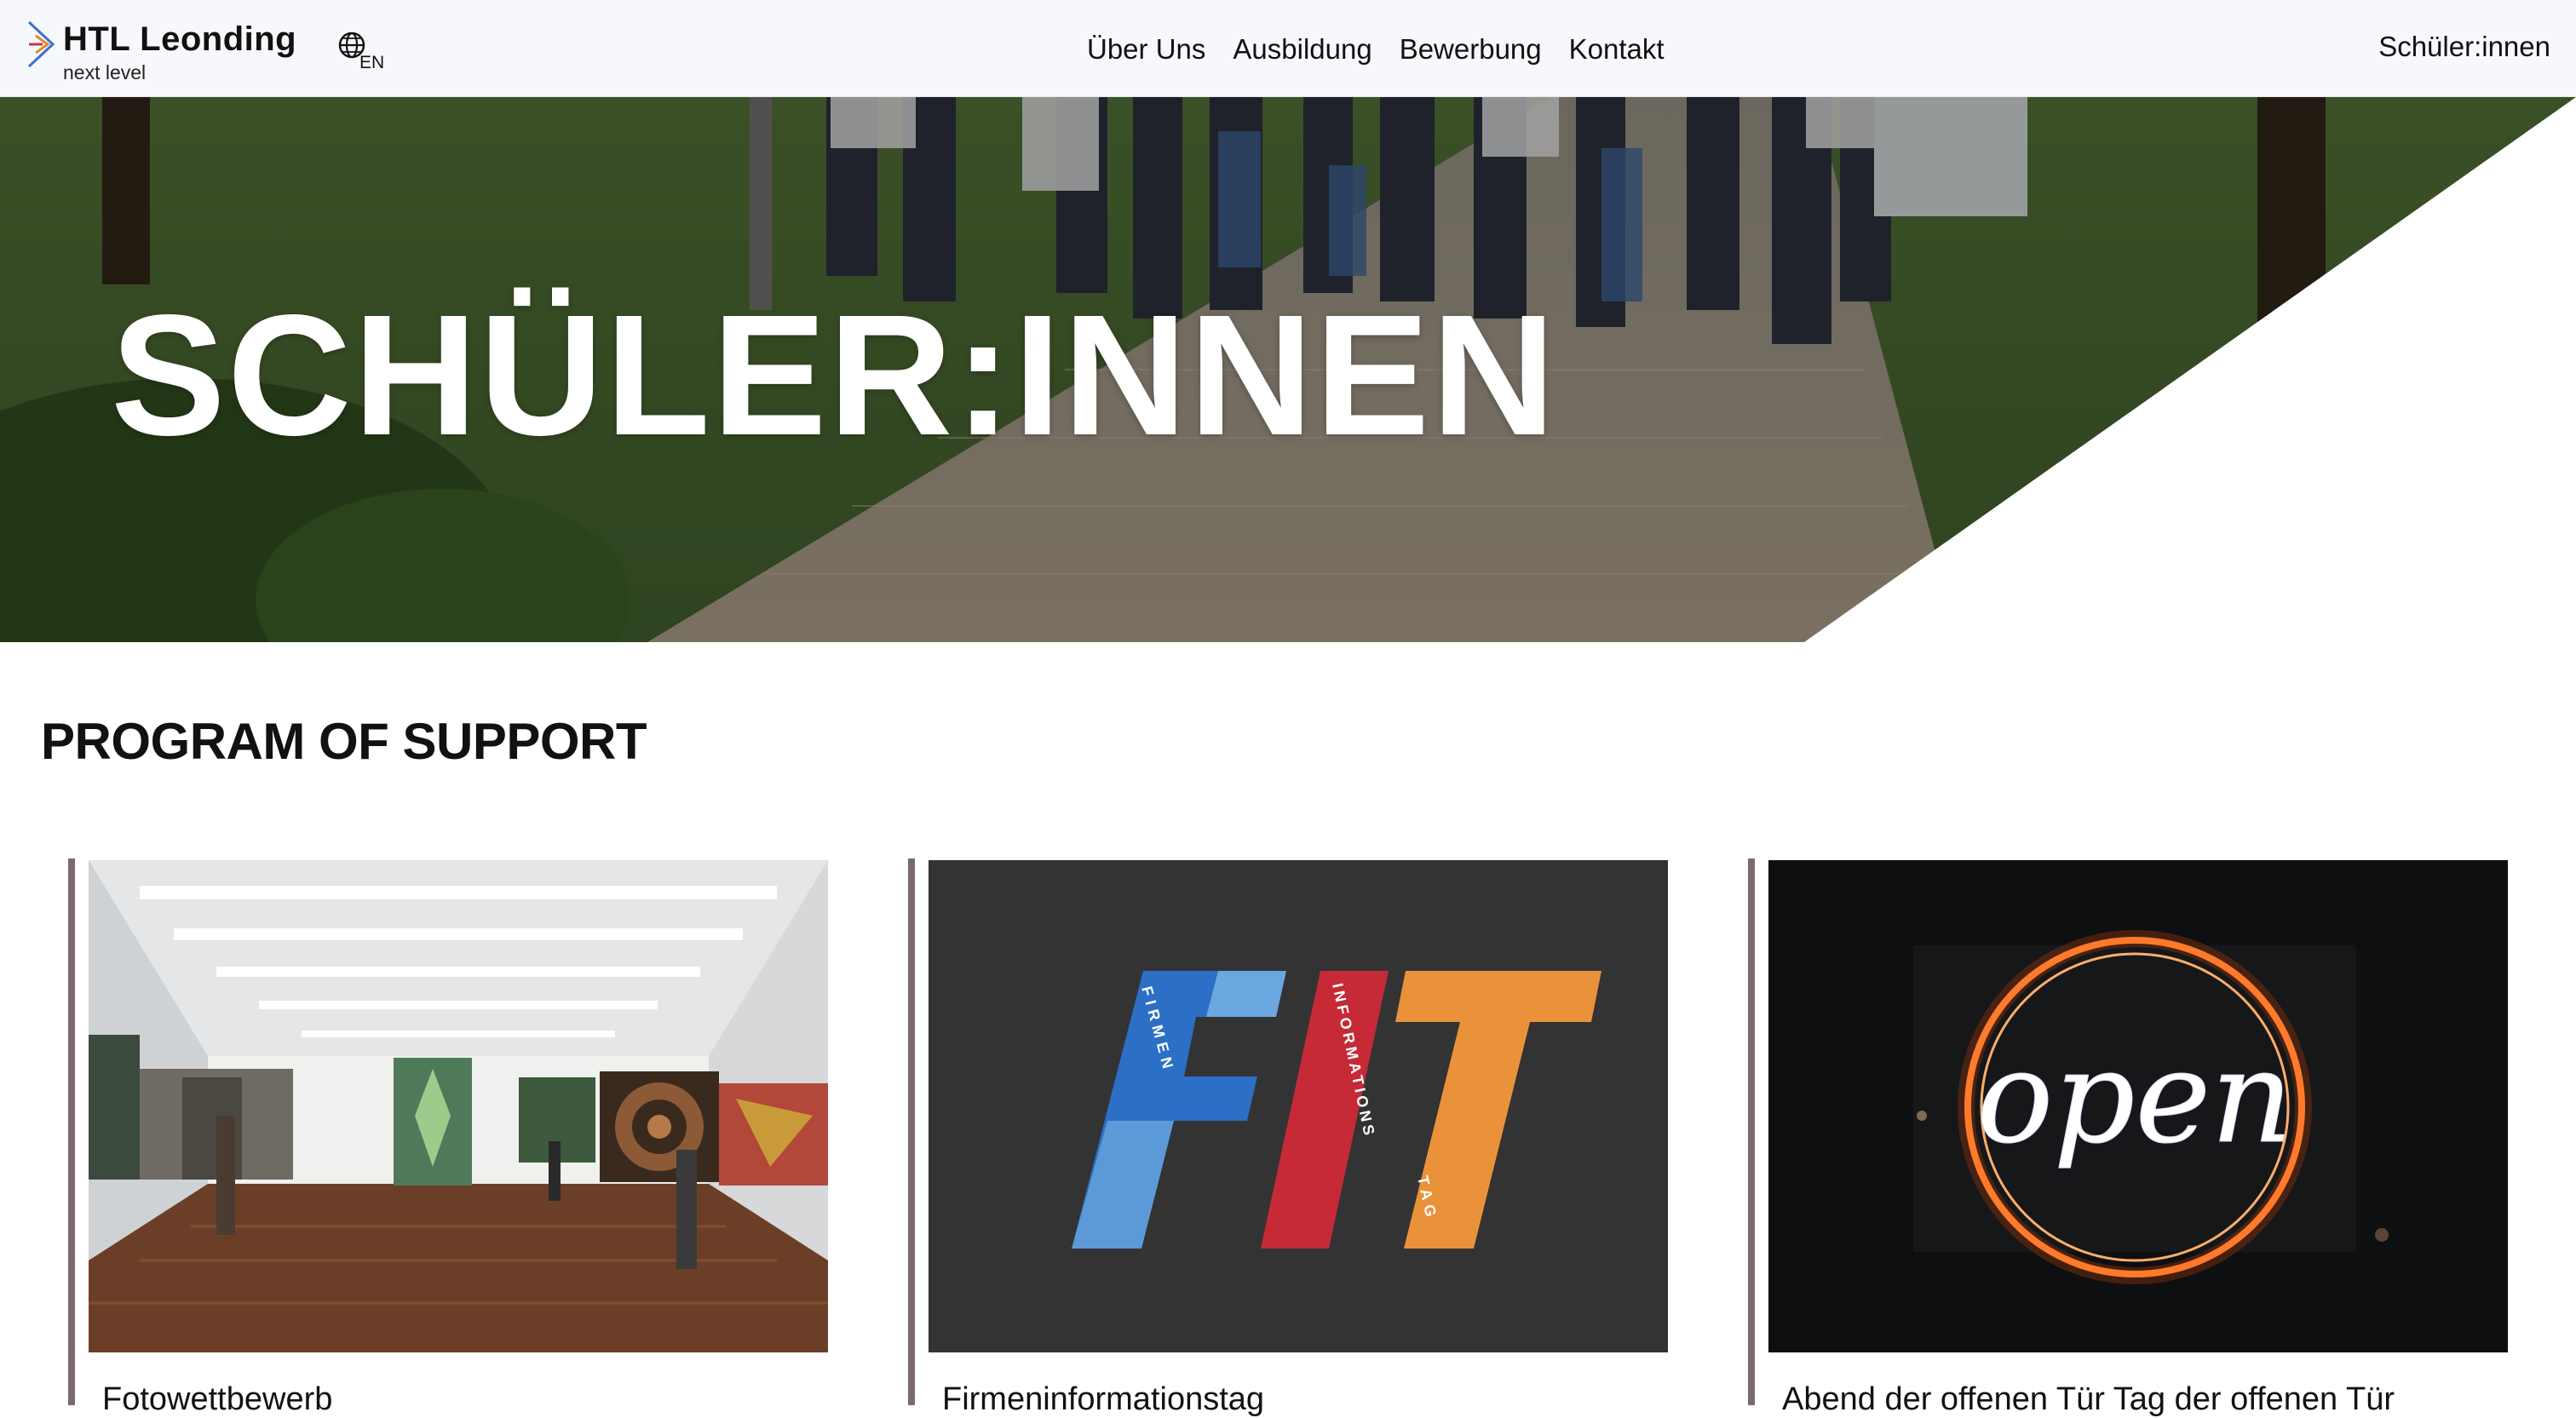 This screenshot has width=2576, height=1418. I want to click on nav-item-ausbildung: Ausbildung, so click(1302, 50).